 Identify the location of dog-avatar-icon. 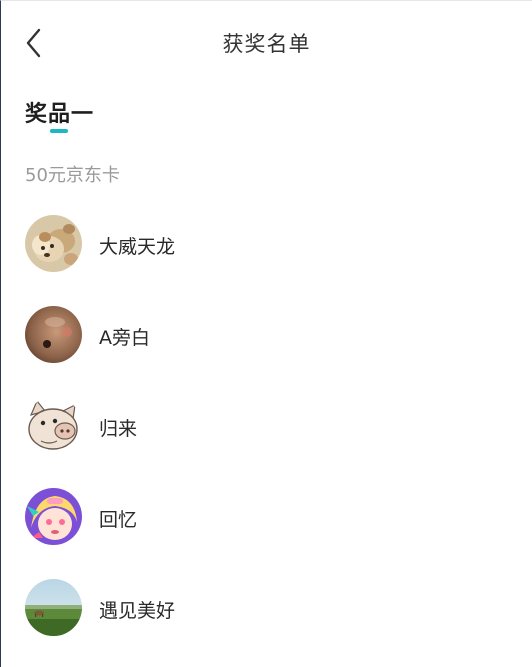
(53, 243).